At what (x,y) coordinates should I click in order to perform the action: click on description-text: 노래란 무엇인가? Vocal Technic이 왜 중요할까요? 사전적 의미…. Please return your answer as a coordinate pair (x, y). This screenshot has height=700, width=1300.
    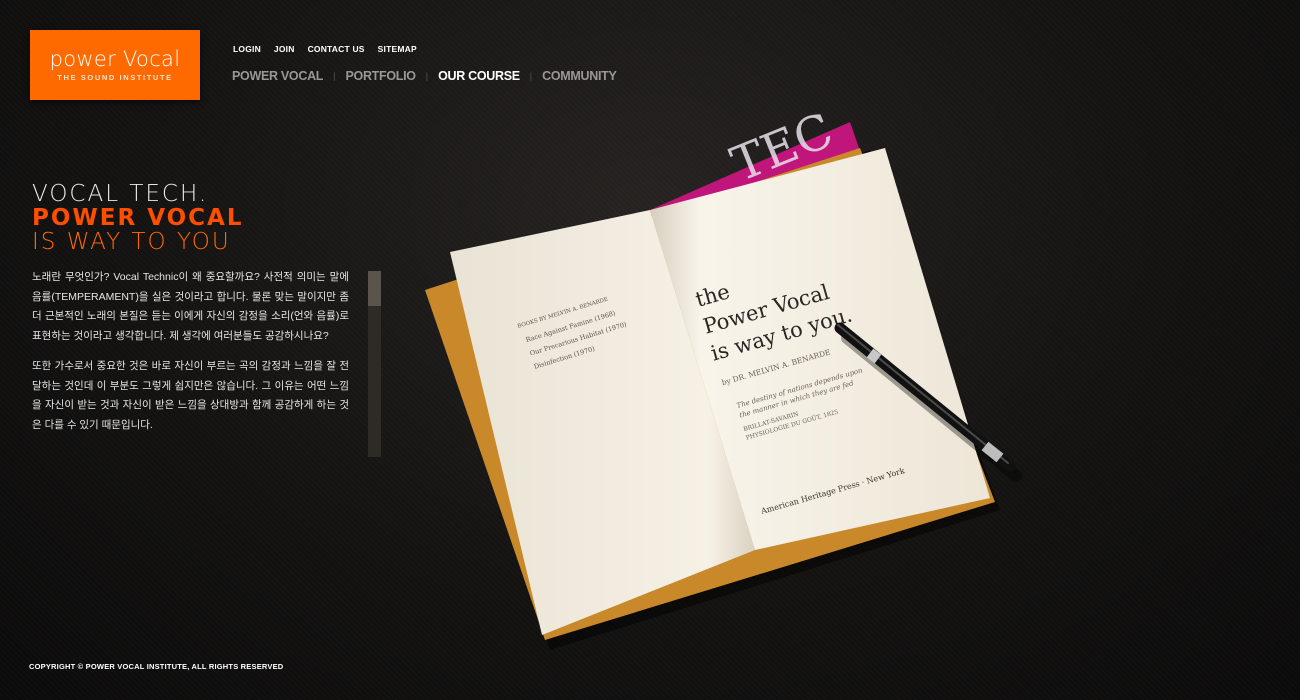
    Looking at the image, I should click on (190, 357).